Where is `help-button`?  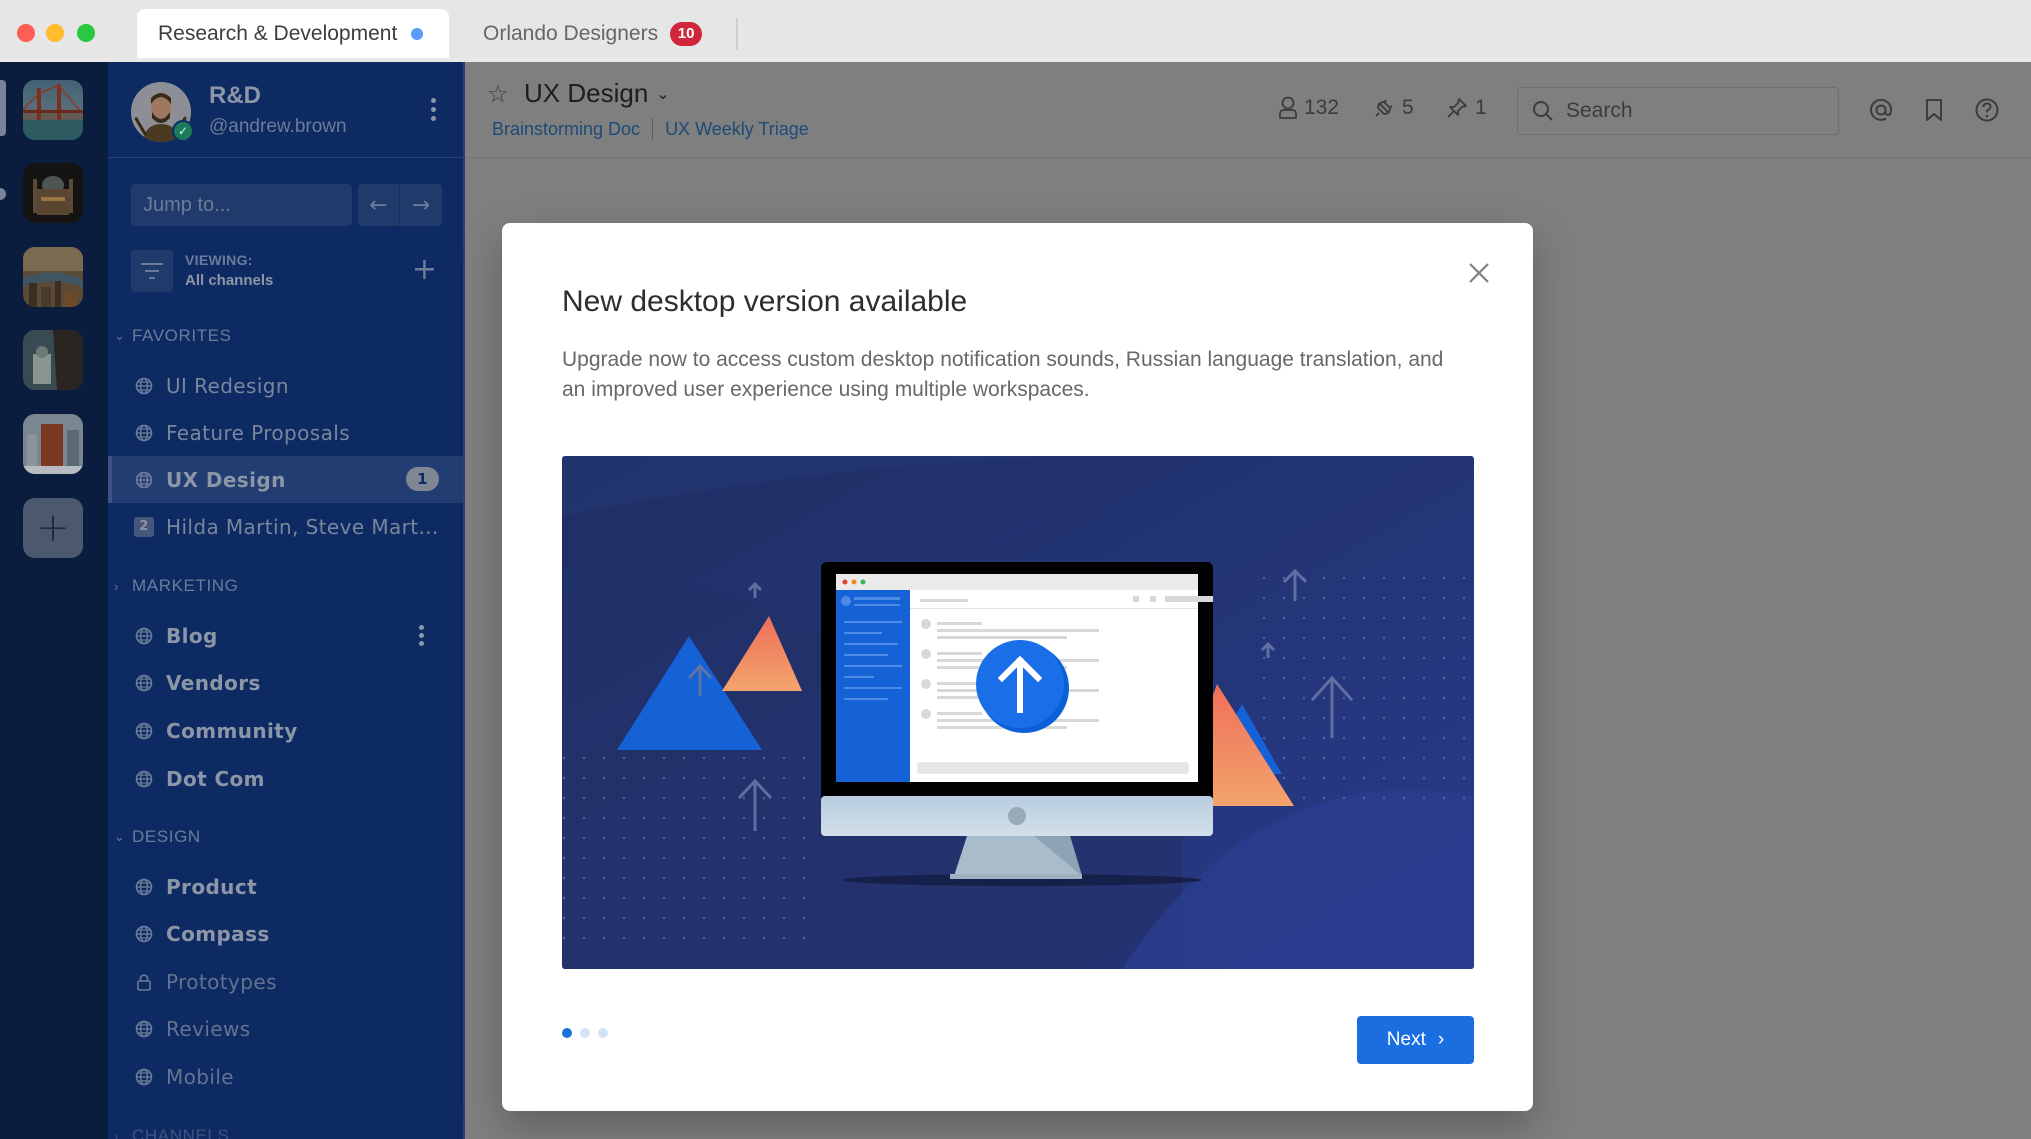 help-button is located at coordinates (1987, 110).